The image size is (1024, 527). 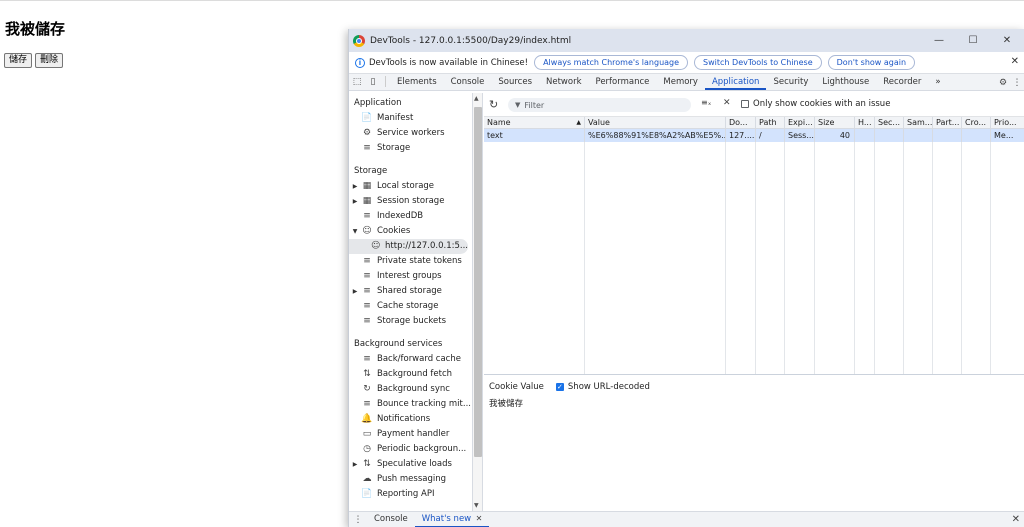 I want to click on scroll-down-icon: ▼, so click(x=476, y=505).